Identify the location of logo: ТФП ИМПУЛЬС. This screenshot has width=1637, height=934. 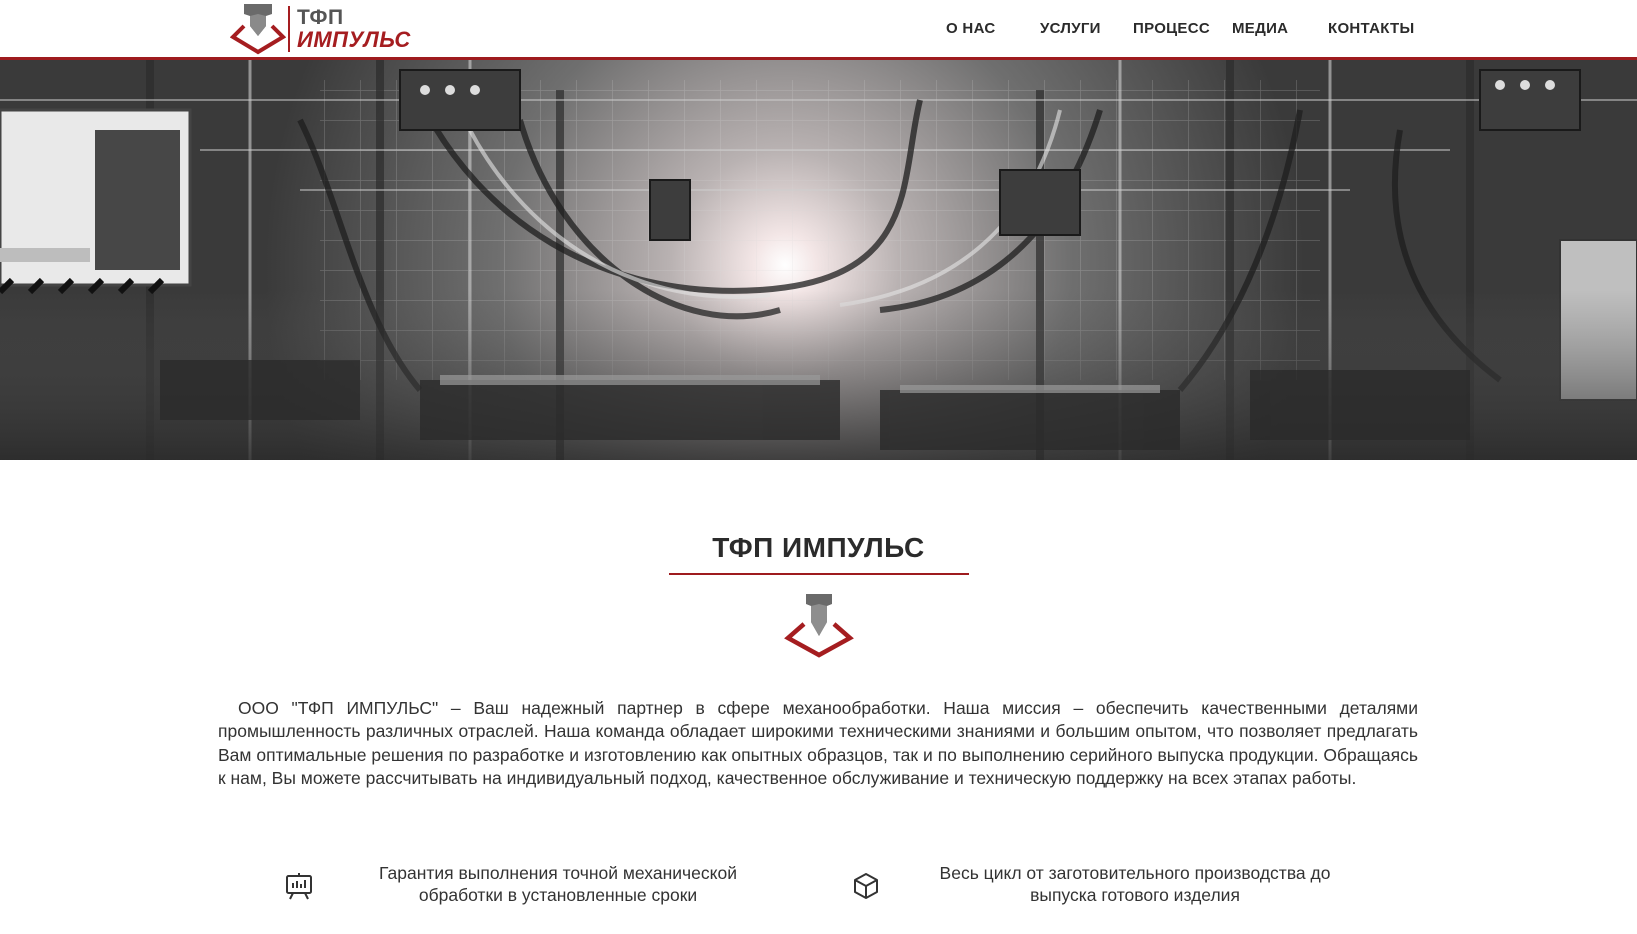
(320, 29).